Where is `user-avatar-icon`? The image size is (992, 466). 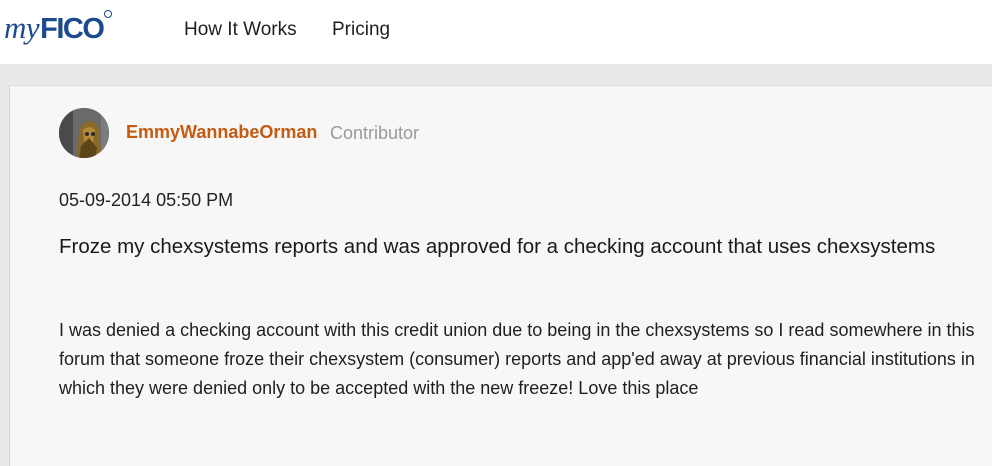
user-avatar-icon is located at coordinates (84, 133).